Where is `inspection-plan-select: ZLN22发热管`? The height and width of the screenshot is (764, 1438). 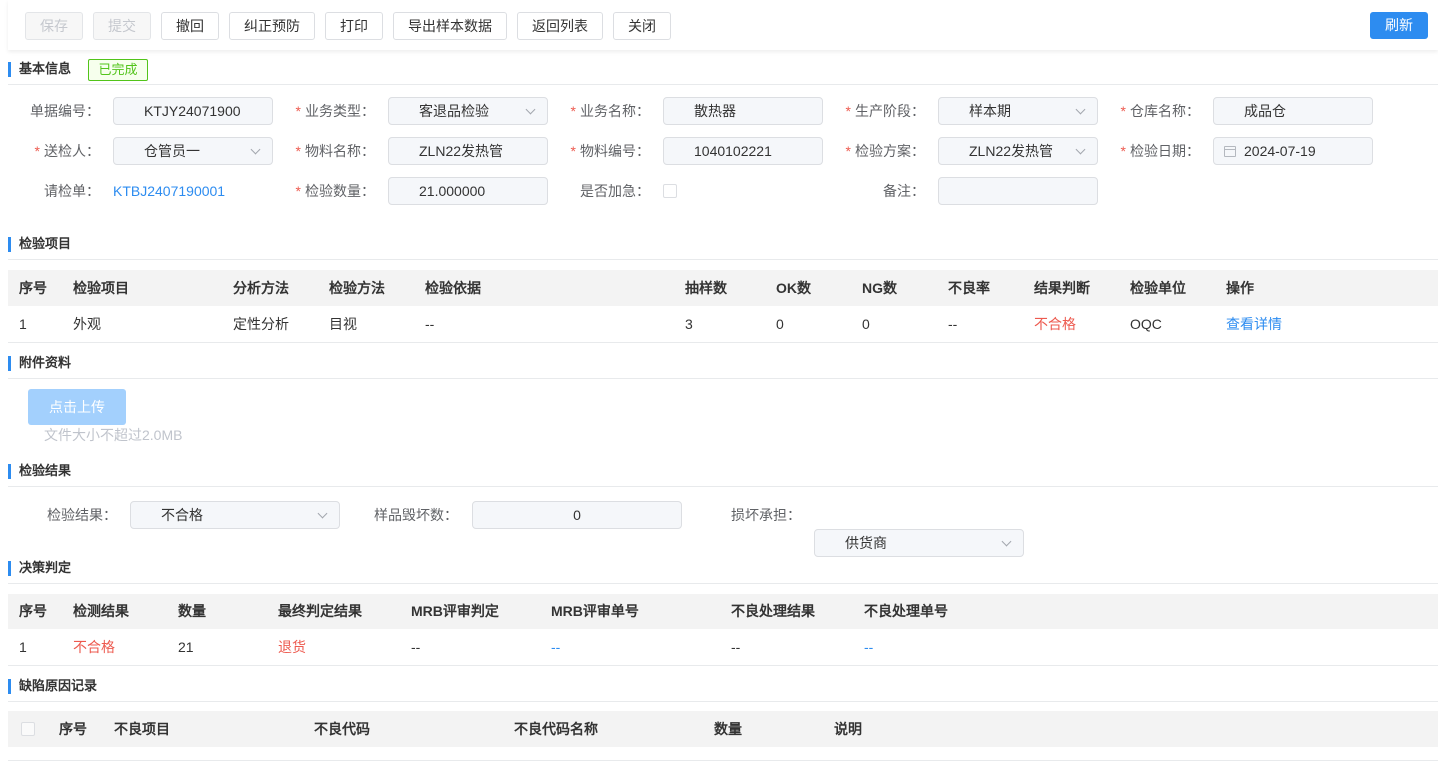 inspection-plan-select: ZLN22发热管 is located at coordinates (1018, 151).